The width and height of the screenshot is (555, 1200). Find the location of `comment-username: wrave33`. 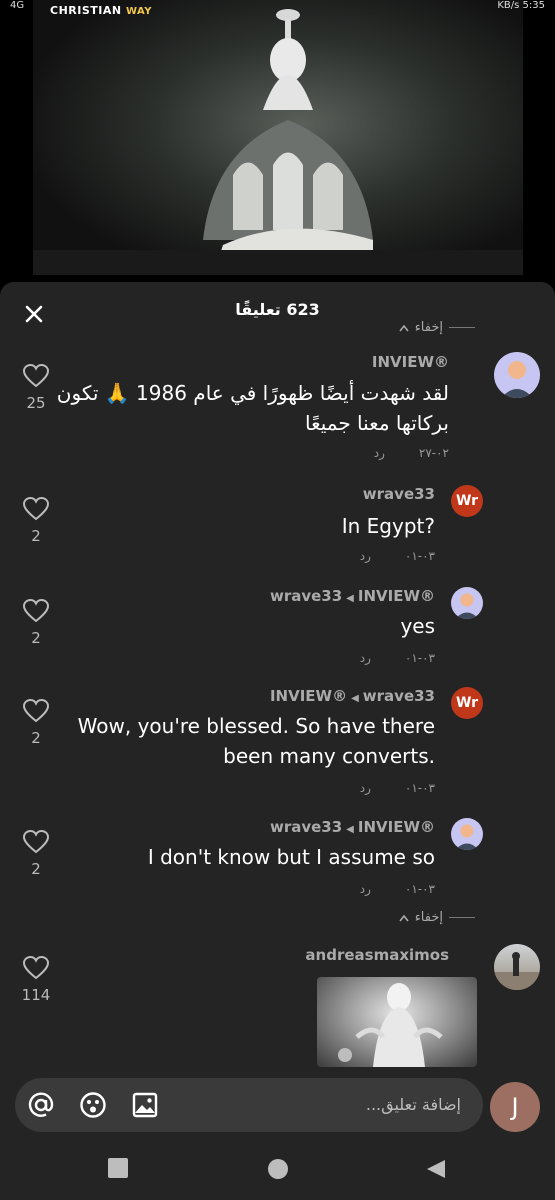

comment-username: wrave33 is located at coordinates (399, 494).